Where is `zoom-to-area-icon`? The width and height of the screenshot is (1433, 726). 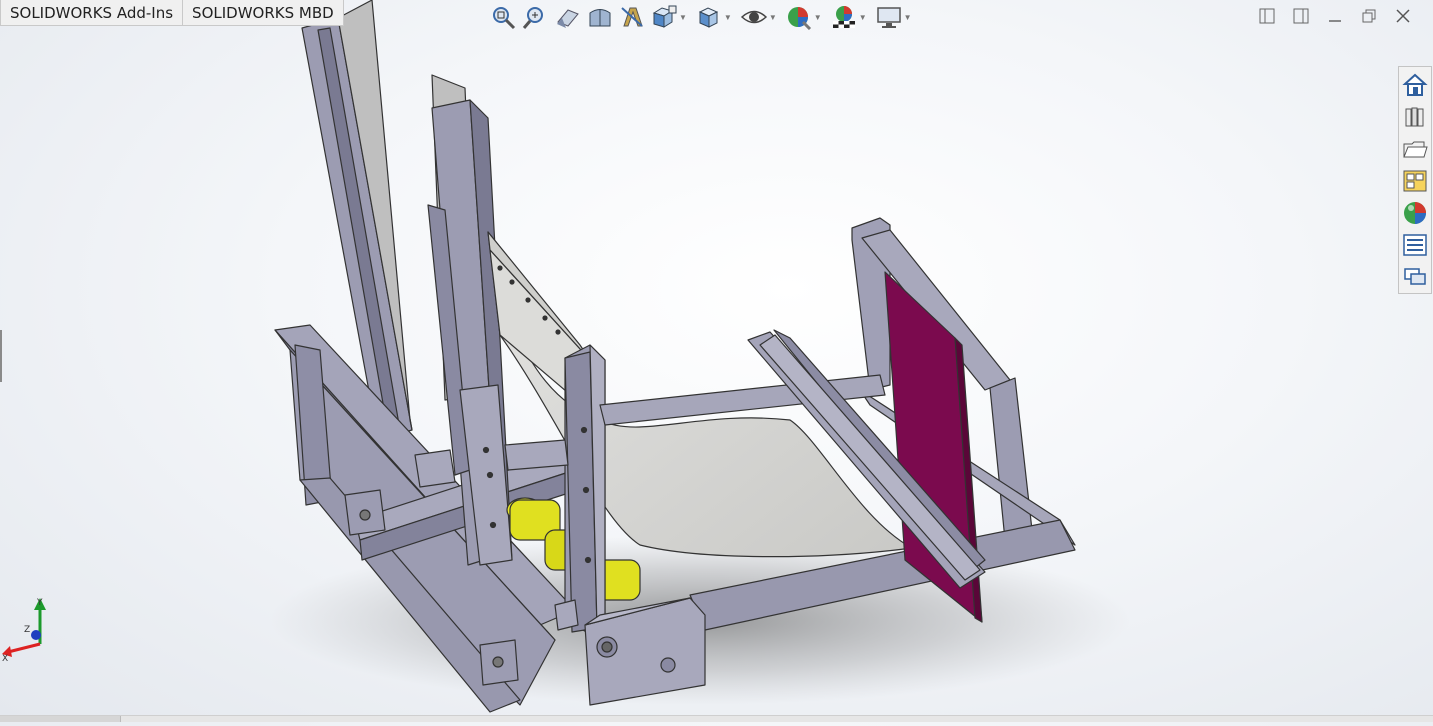 zoom-to-area-icon is located at coordinates (536, 17).